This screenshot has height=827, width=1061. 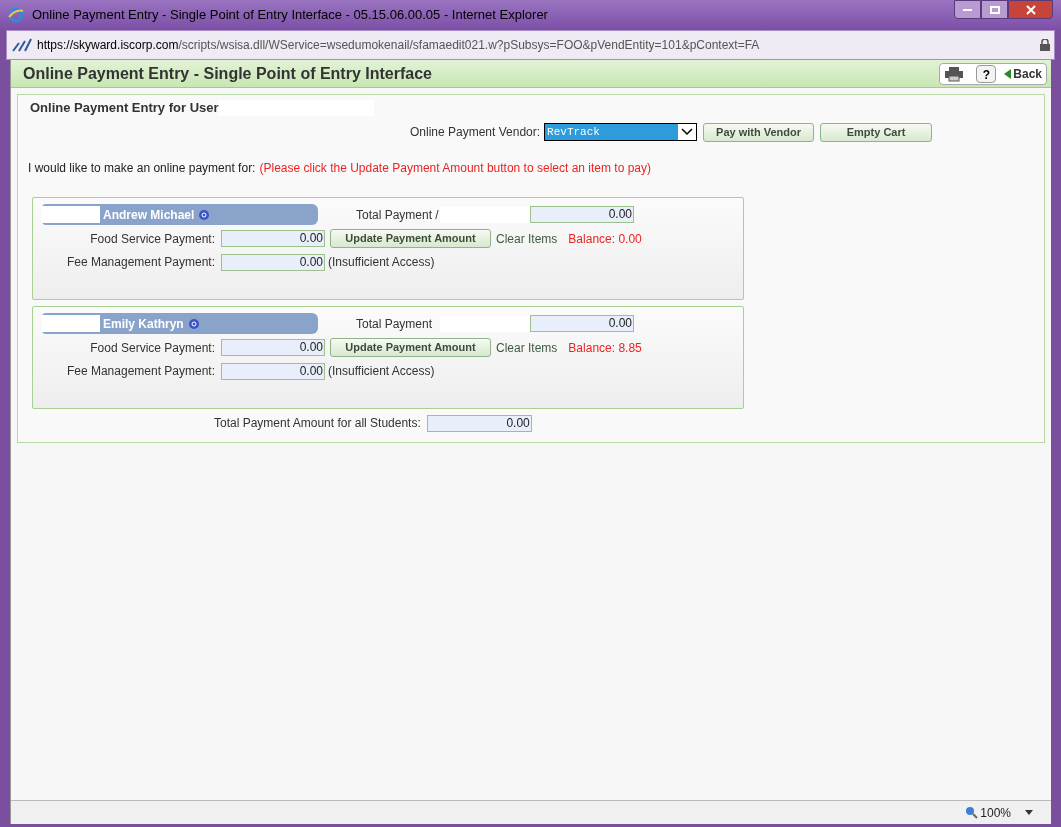 What do you see at coordinates (1023, 73) in the screenshot?
I see `back-button: Back` at bounding box center [1023, 73].